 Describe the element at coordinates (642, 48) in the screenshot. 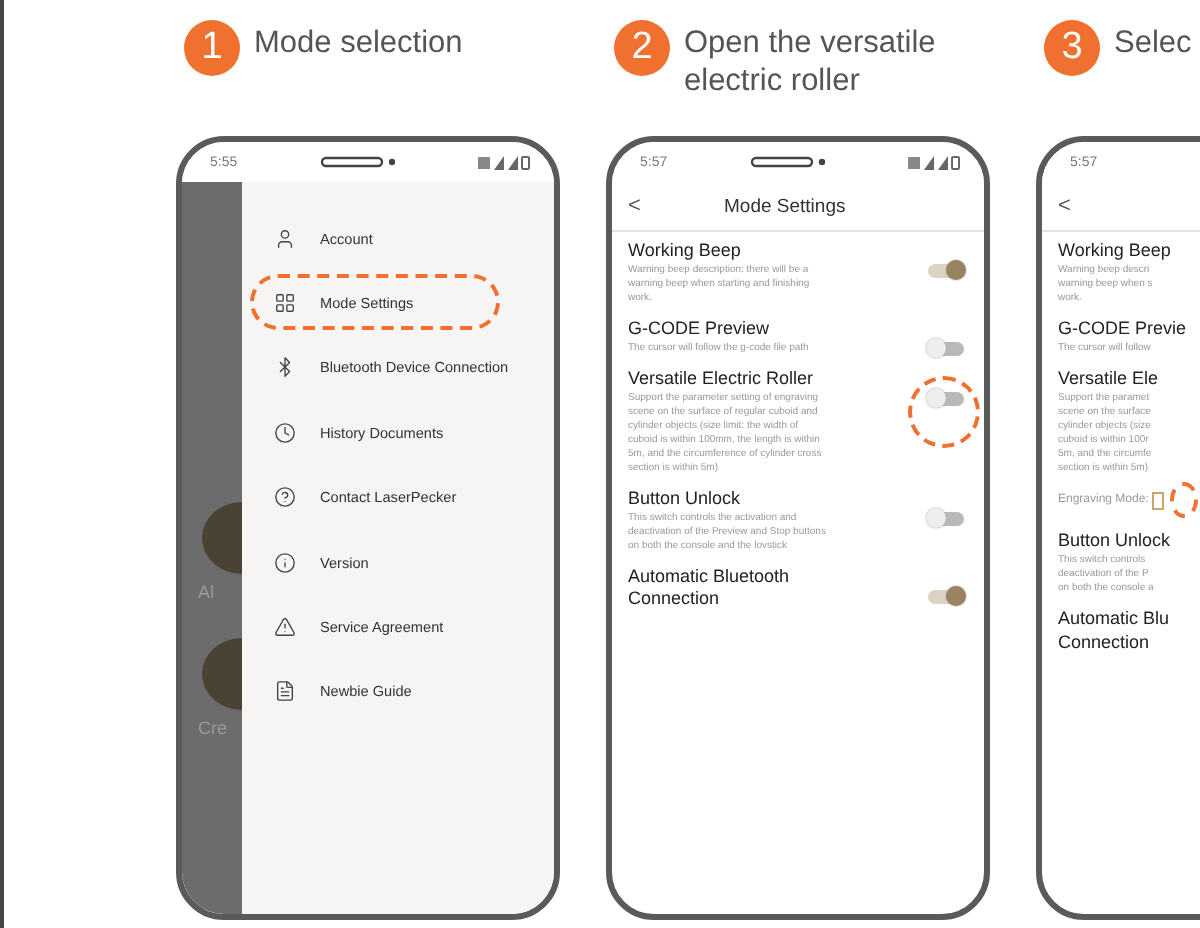

I see `step-number: 2` at that location.